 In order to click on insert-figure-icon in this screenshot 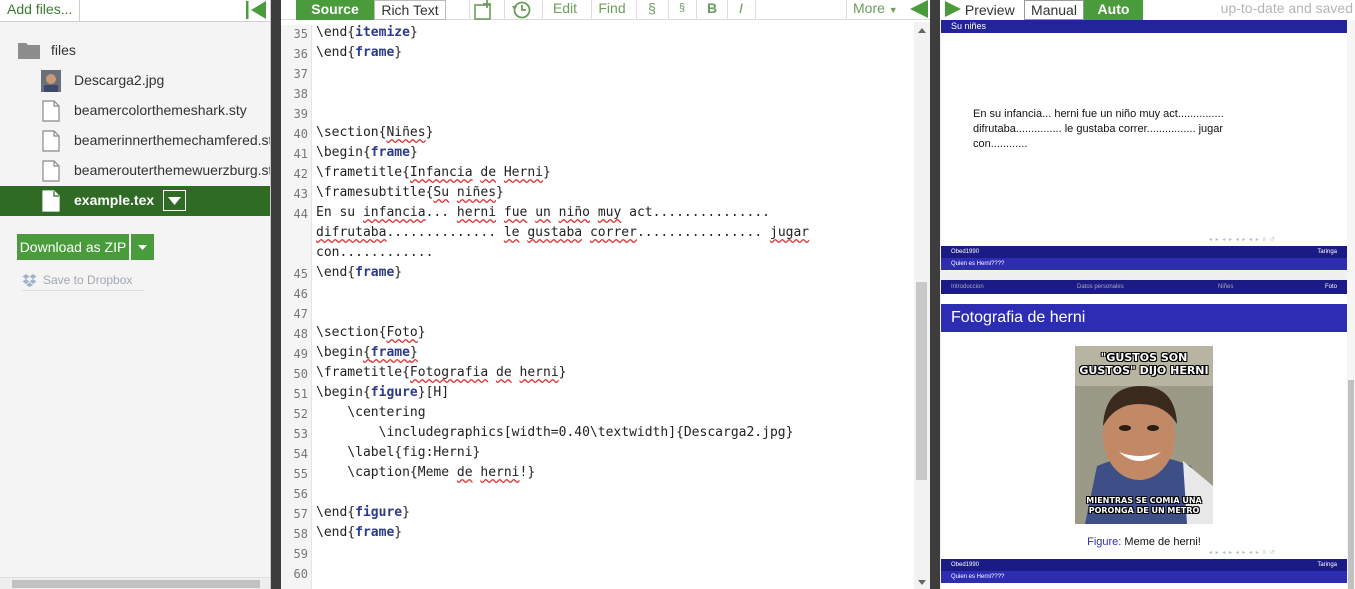, I will do `click(484, 10)`.